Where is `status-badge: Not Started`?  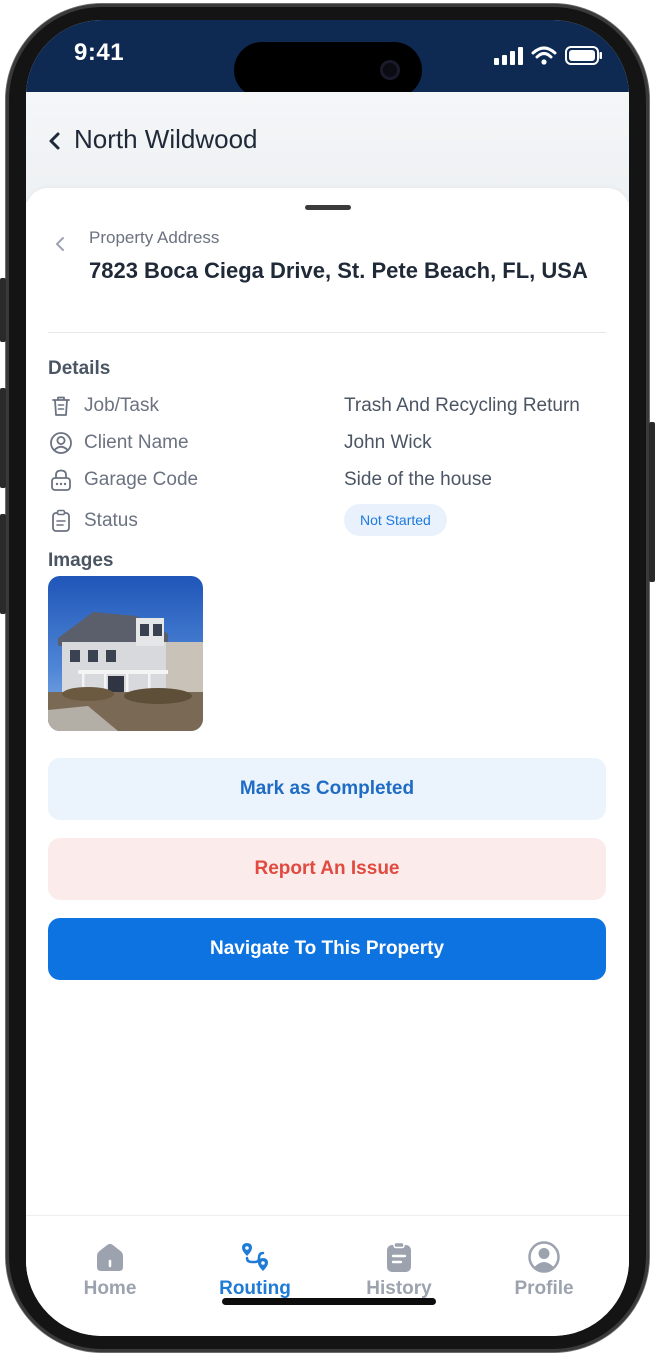 status-badge: Not Started is located at coordinates (395, 520).